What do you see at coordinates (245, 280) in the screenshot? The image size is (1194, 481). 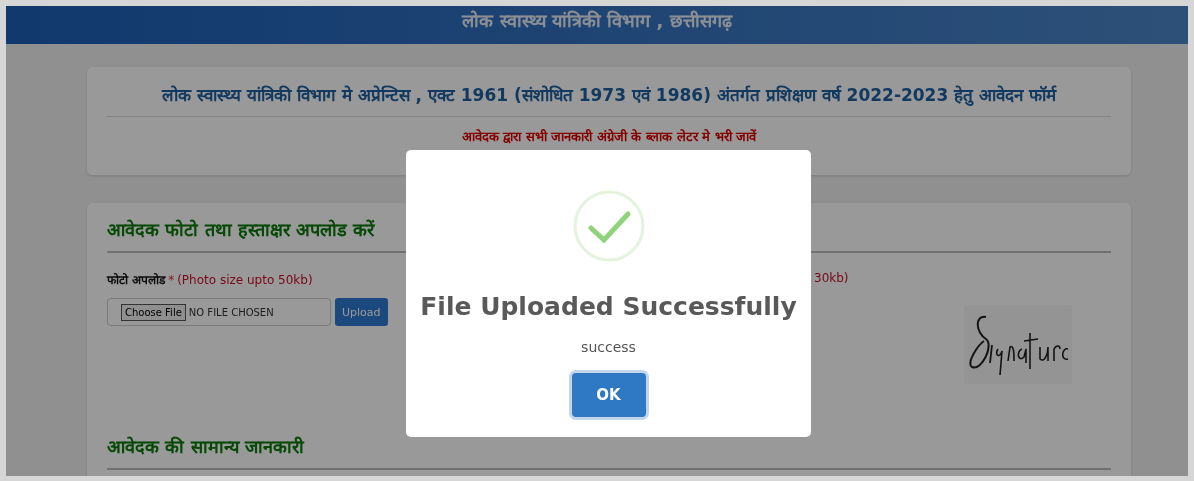 I see `size-hint: (Photo size upto 50kb)` at bounding box center [245, 280].